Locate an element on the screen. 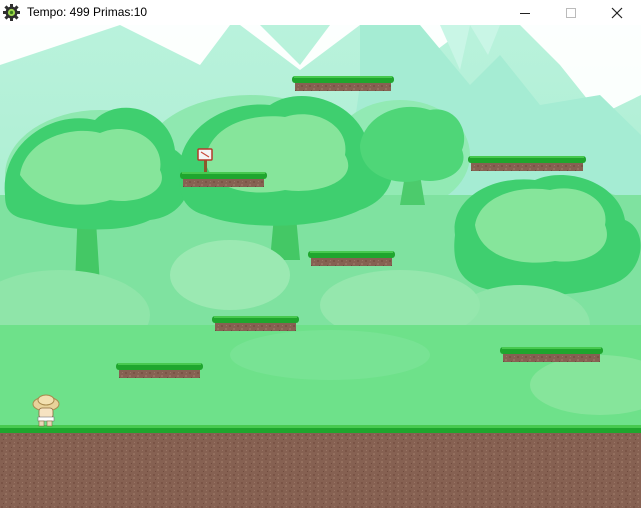 The height and width of the screenshot is (508, 641). minimize-button is located at coordinates (525, 12).